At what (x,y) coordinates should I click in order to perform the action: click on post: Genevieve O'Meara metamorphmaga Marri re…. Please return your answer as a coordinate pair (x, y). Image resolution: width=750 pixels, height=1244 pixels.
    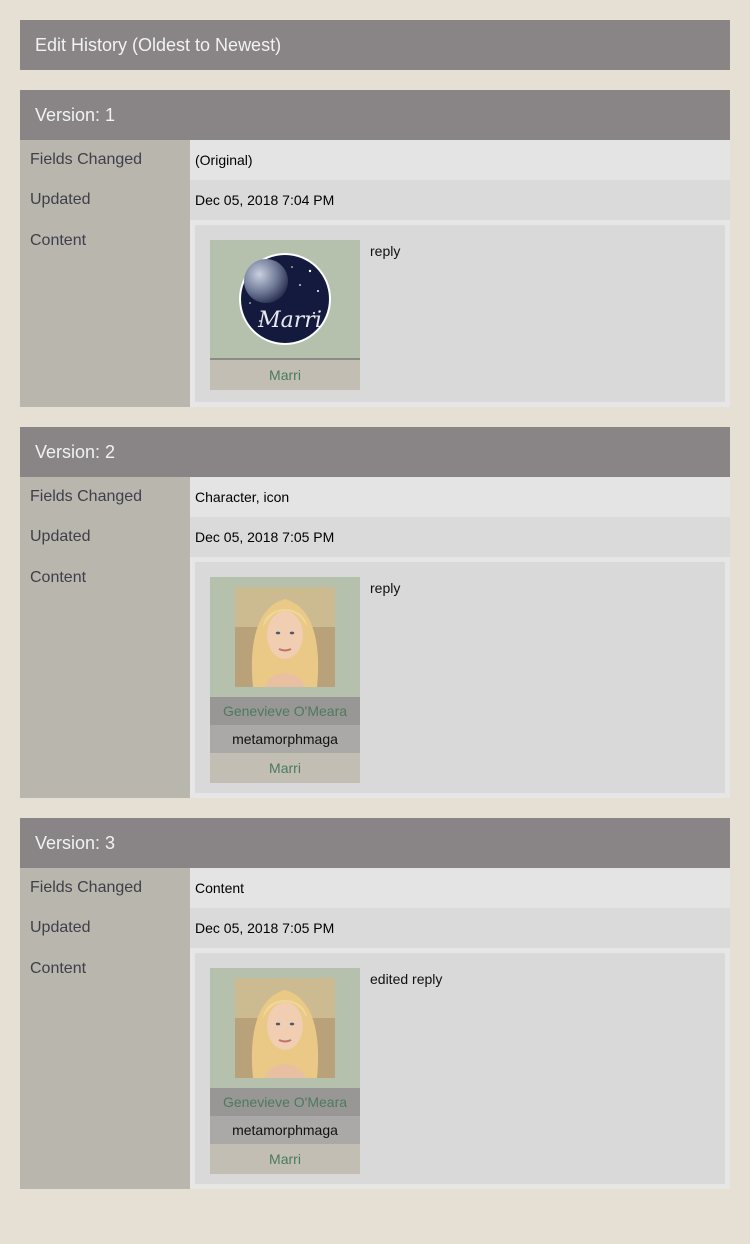
    Looking at the image, I should click on (460, 677).